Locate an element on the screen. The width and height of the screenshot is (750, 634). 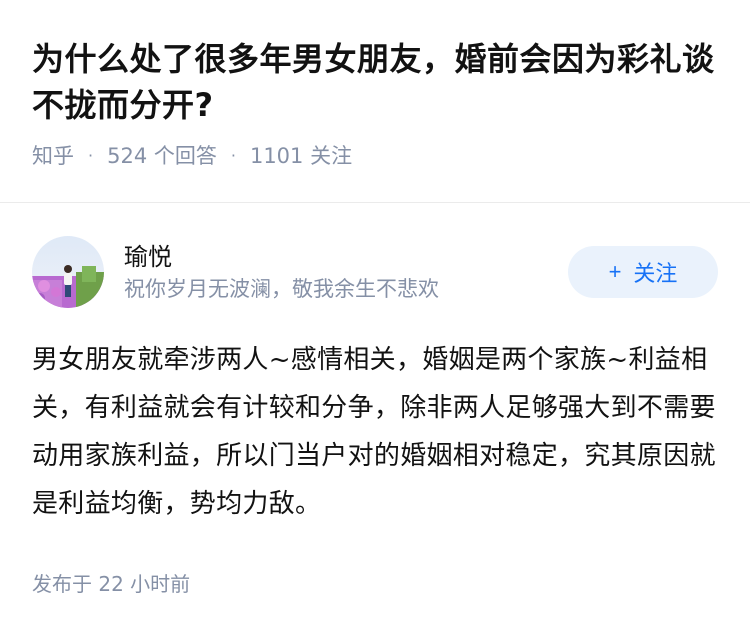
question-title: 为什么处了很多年男女朋友，婚前会因为彩礼谈不拢而分开? is located at coordinates (375, 82).